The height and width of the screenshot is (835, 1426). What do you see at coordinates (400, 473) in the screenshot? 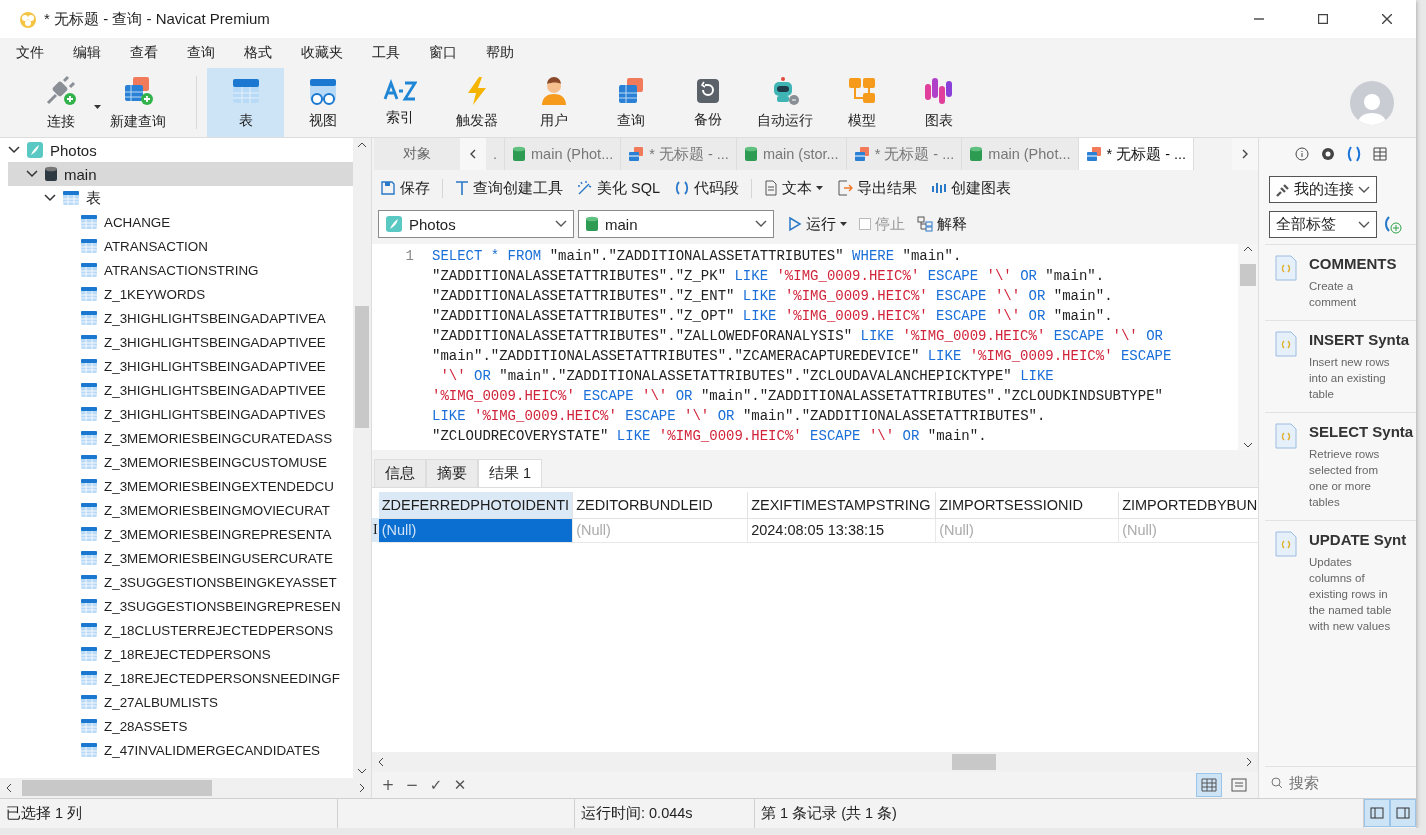
I see `result-tab: 信息` at bounding box center [400, 473].